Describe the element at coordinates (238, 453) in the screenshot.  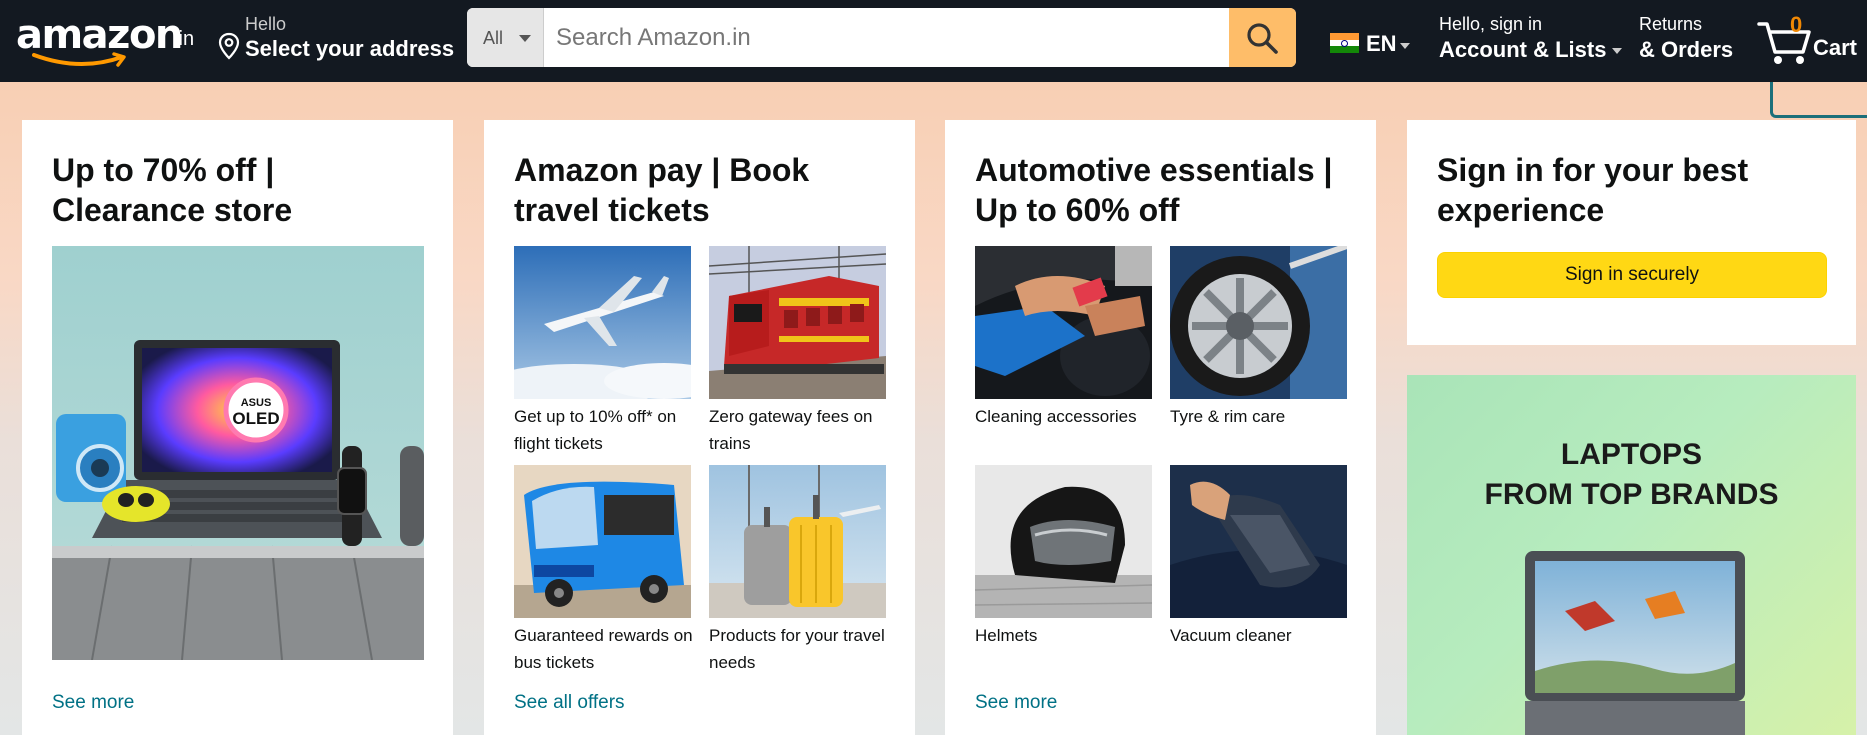
I see `clearance-store-image: ASUS OLED` at that location.